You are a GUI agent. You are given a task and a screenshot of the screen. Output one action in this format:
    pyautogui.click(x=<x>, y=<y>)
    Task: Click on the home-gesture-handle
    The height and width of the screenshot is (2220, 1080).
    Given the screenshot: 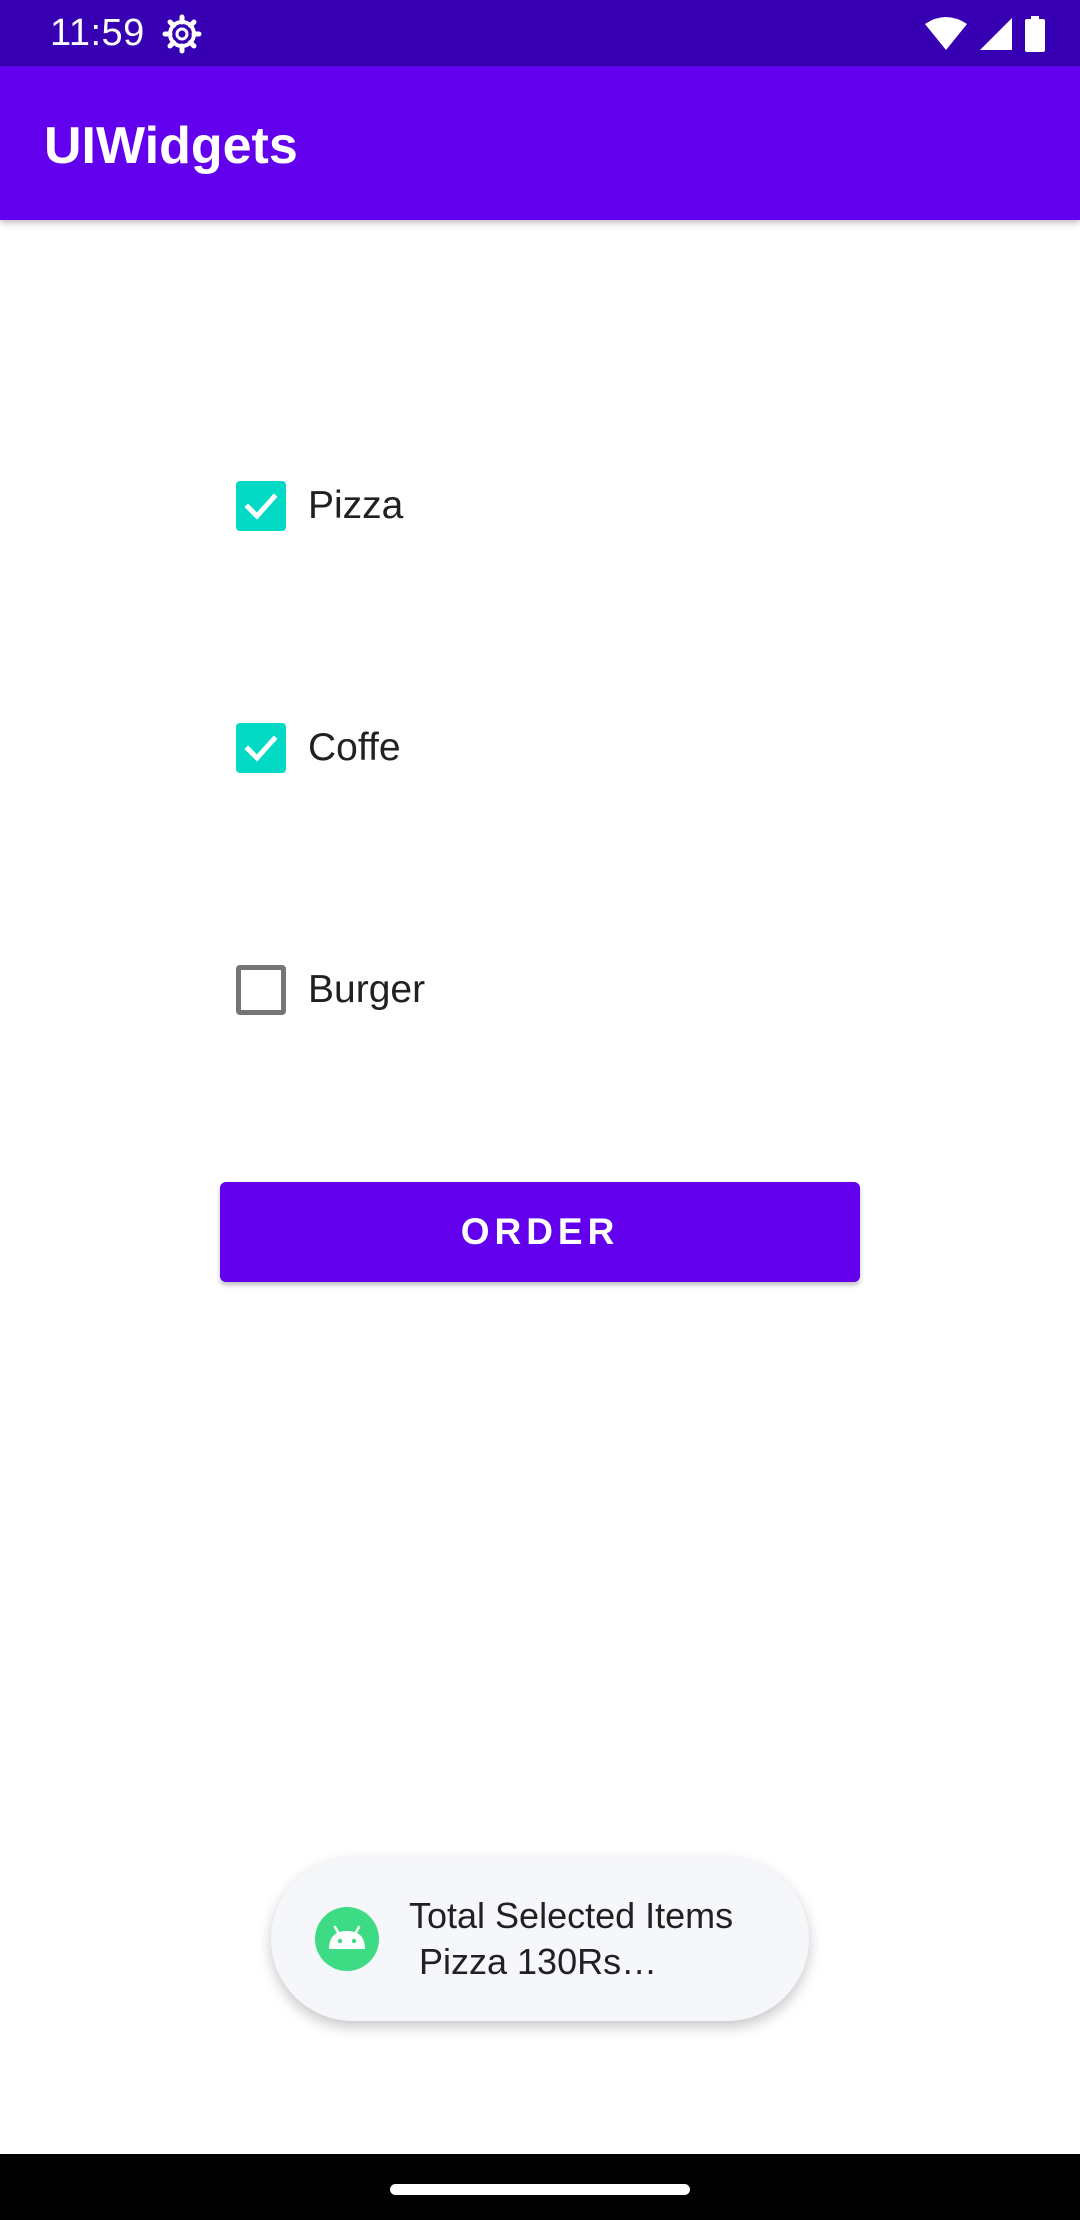 What is the action you would take?
    pyautogui.click(x=540, y=2189)
    